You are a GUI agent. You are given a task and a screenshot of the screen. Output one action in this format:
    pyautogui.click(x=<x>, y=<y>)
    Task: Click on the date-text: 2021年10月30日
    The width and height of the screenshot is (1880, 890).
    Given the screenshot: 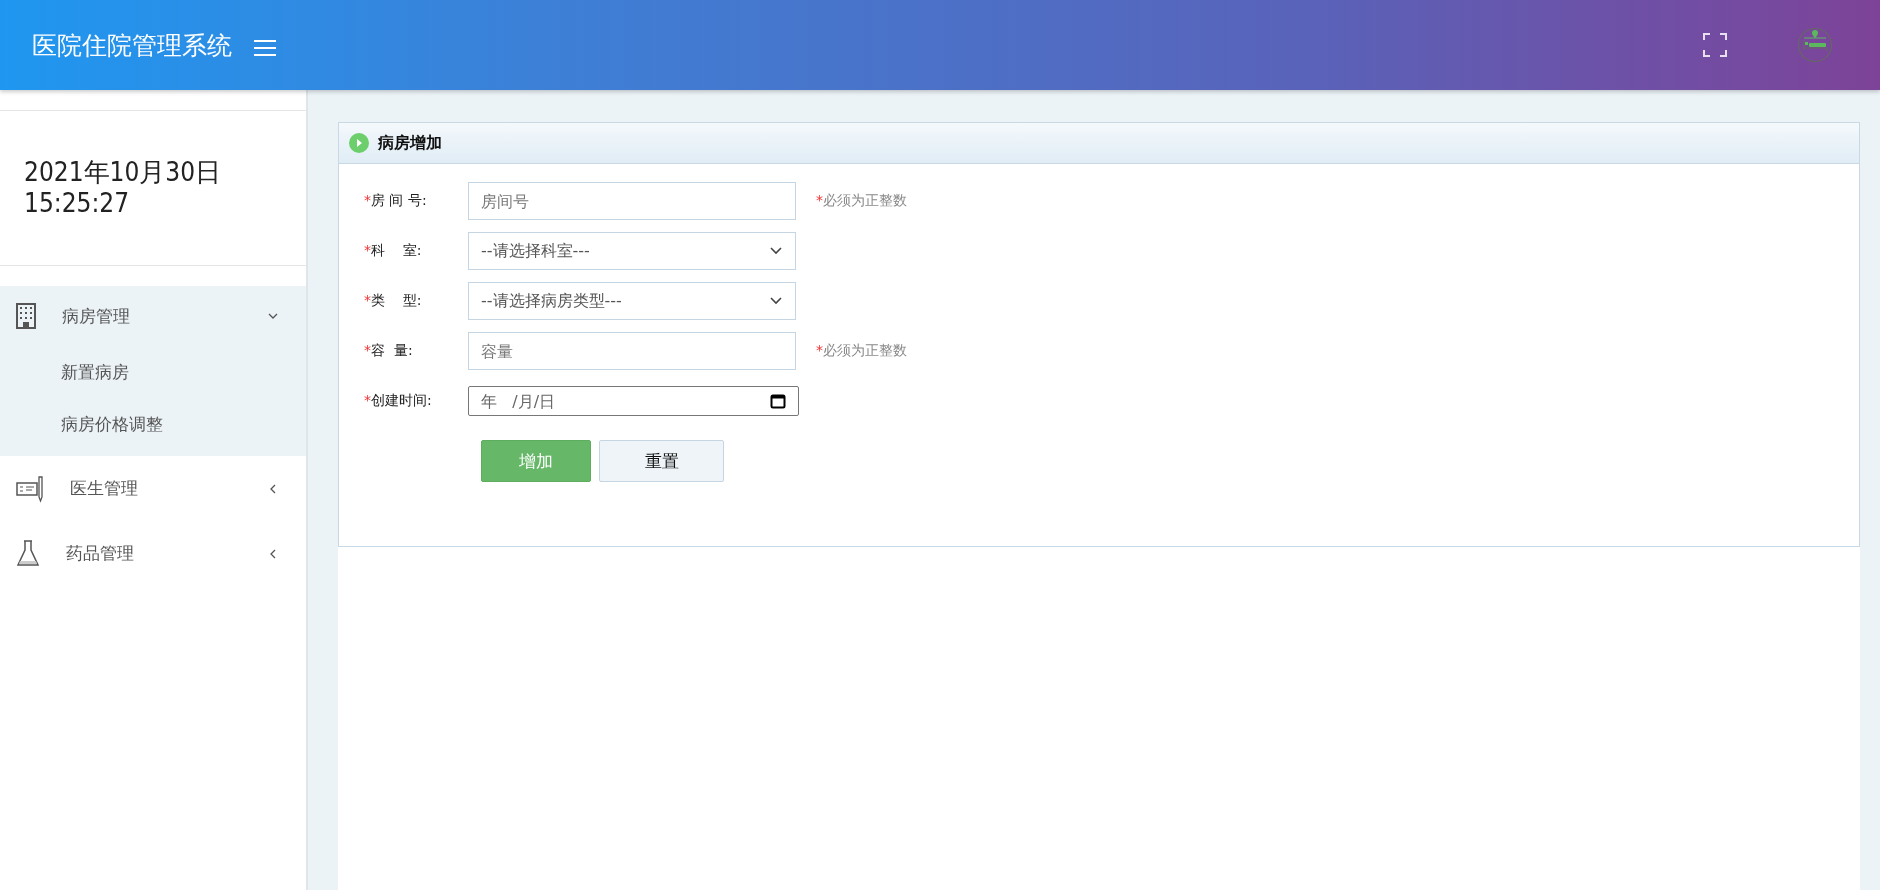 What is the action you would take?
    pyautogui.click(x=123, y=172)
    